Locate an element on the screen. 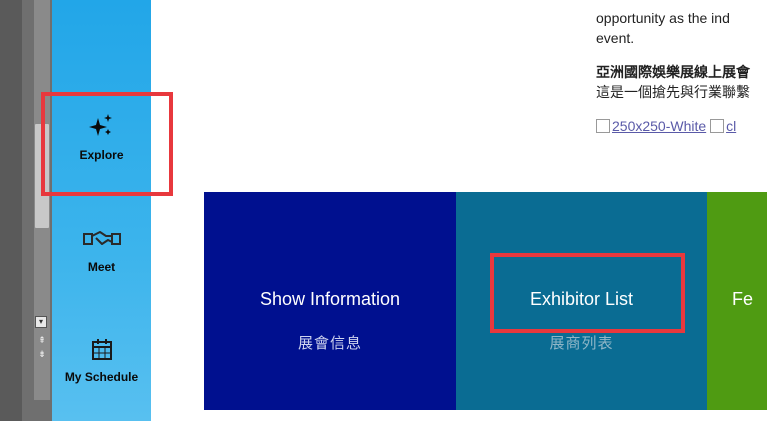 Image resolution: width=767 pixels, height=421 pixels. highlight-box-explore is located at coordinates (107, 144).